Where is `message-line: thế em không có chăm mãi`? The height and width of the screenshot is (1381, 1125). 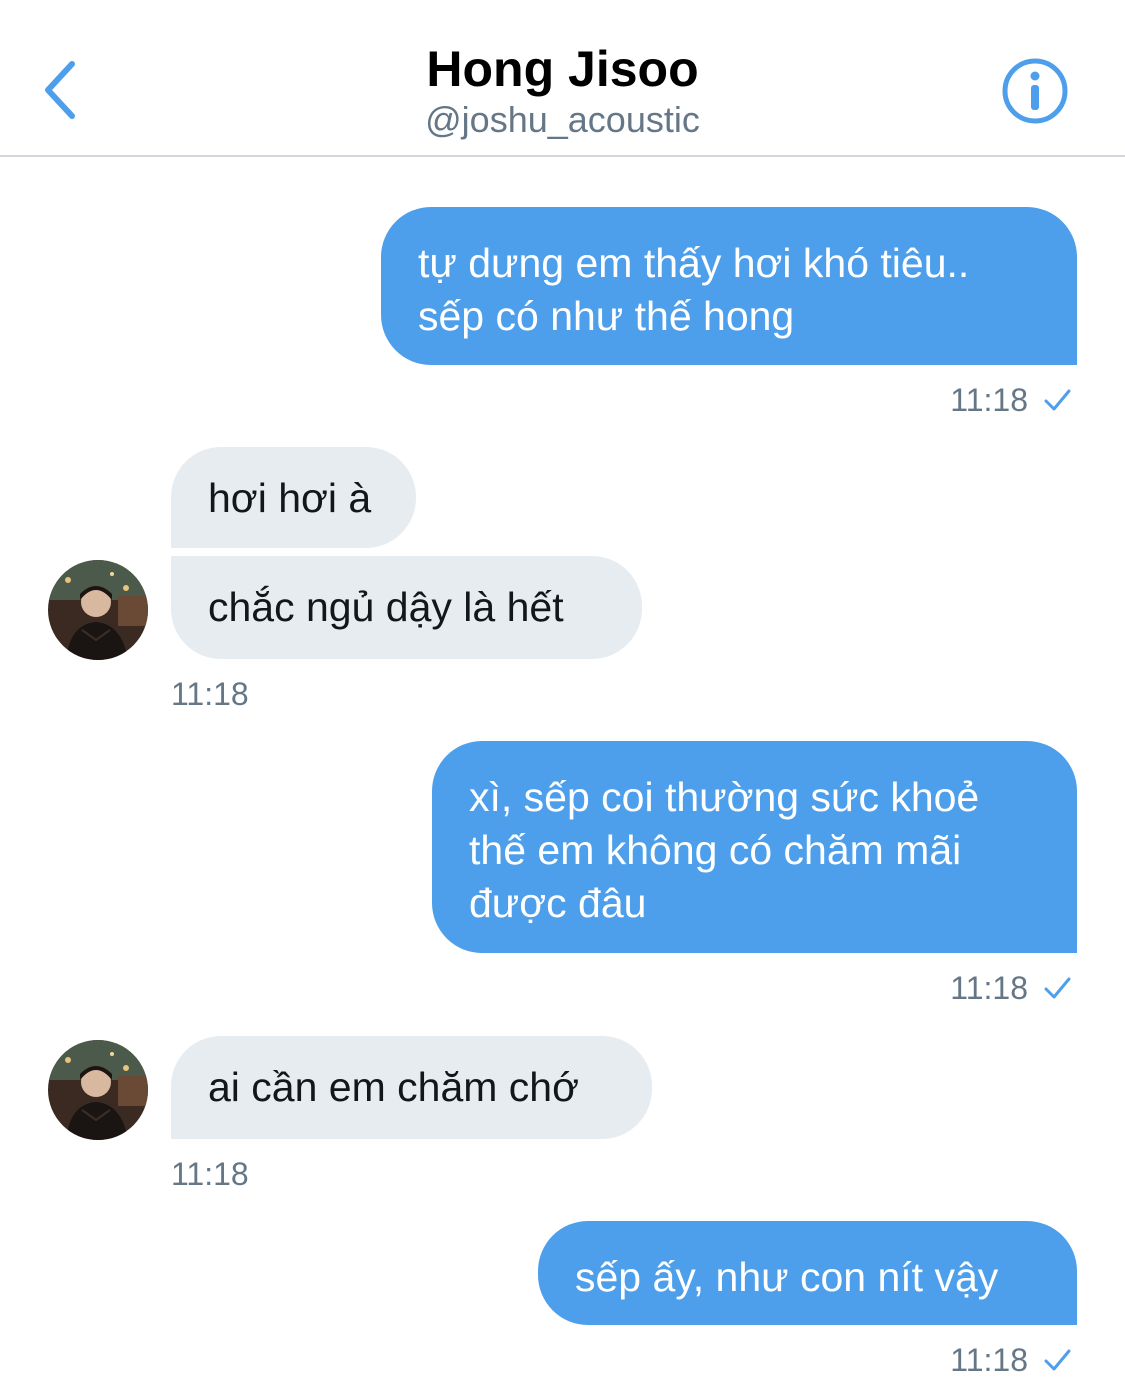 message-line: thế em không có chăm mãi is located at coordinates (715, 850).